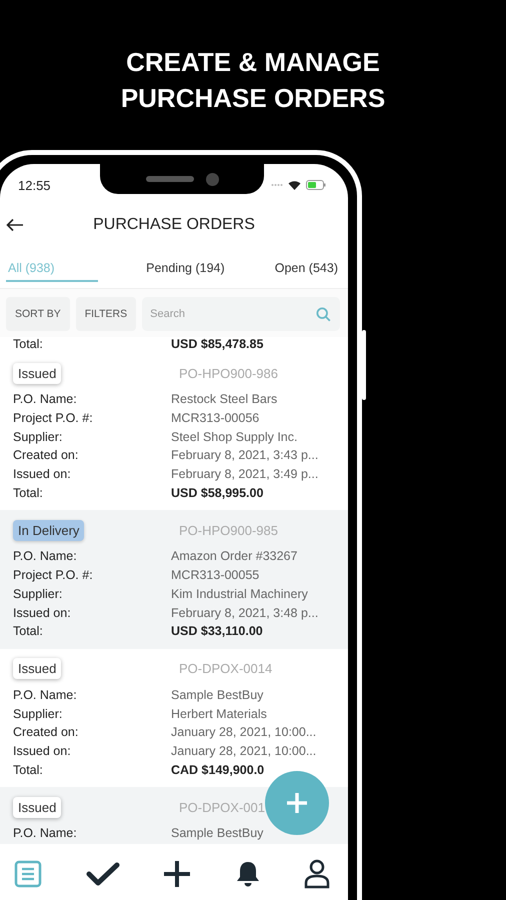 The image size is (506, 900). I want to click on field-value: CAD $149,900.0, so click(217, 769).